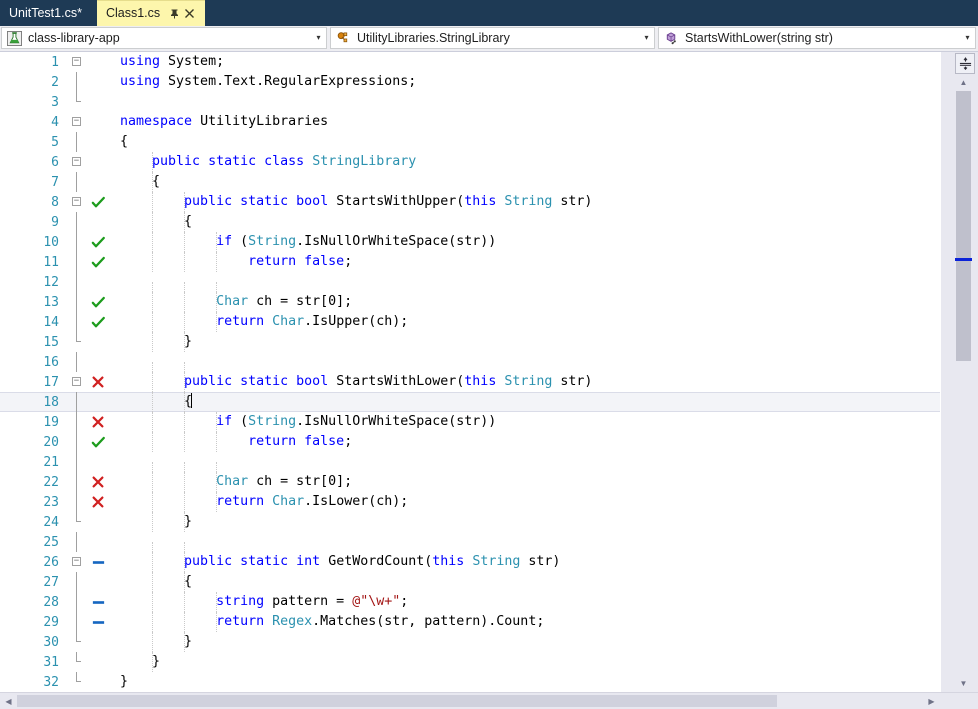  Describe the element at coordinates (529, 82) in the screenshot. I see `code-text: using System.Text.RegularExpressions;` at that location.